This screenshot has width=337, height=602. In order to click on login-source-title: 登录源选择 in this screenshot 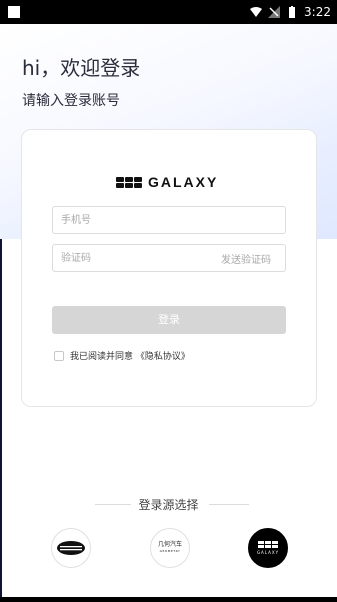, I will do `click(168, 505)`.